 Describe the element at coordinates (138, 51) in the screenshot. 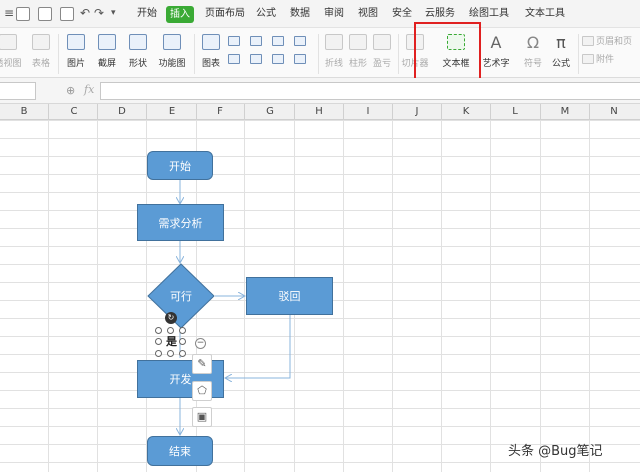

I see `shape-button: 形状` at that location.